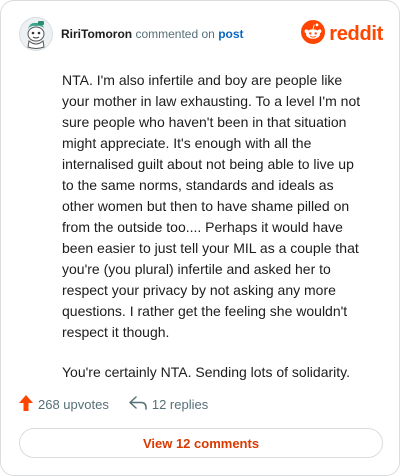 The height and width of the screenshot is (476, 400). I want to click on reddit-wordmark: reddit, so click(356, 34).